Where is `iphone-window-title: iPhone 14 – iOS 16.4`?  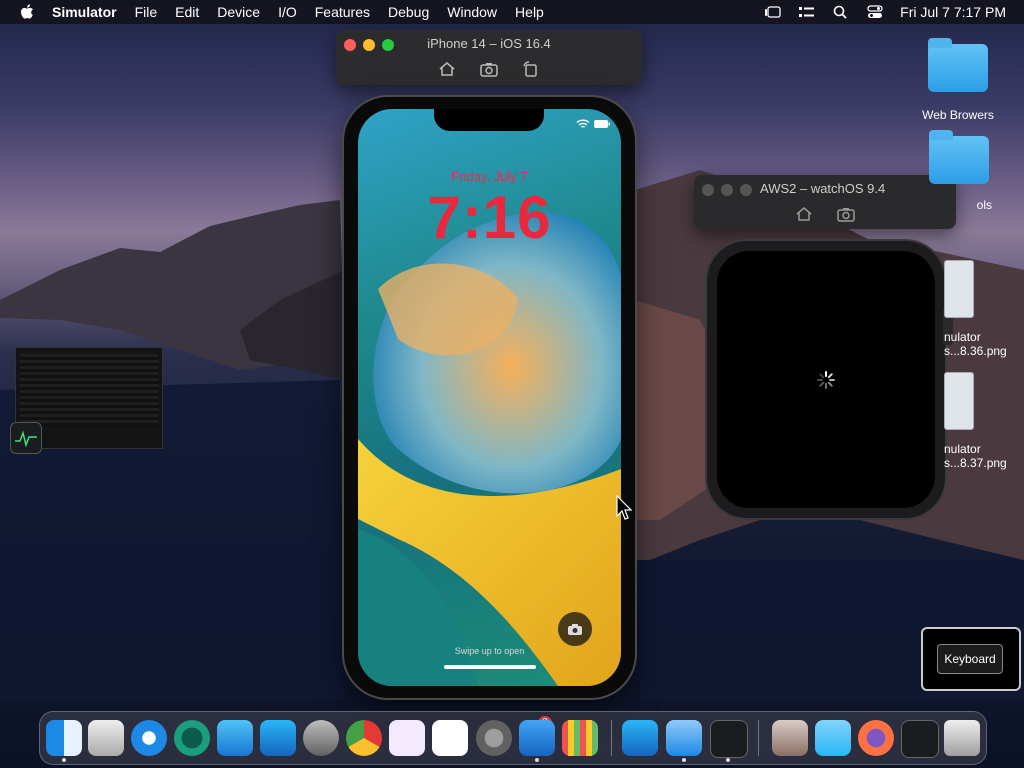
iphone-window-title: iPhone 14 – iOS 16.4 is located at coordinates (489, 43).